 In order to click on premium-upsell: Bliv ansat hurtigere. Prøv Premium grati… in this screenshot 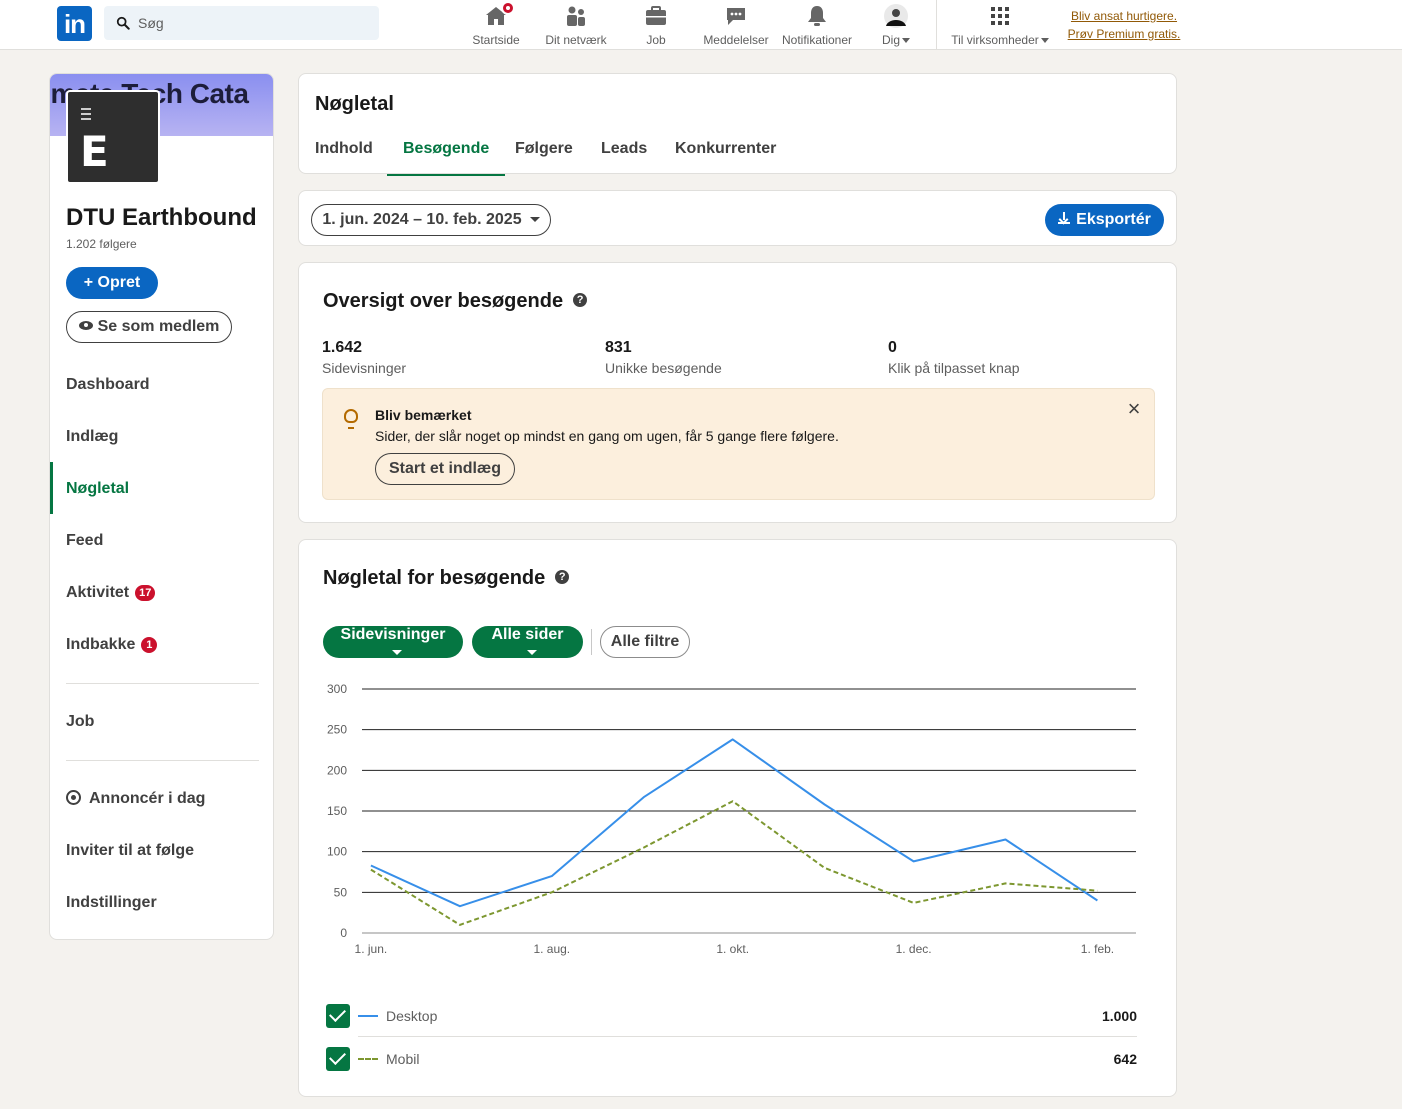, I will do `click(1124, 25)`.